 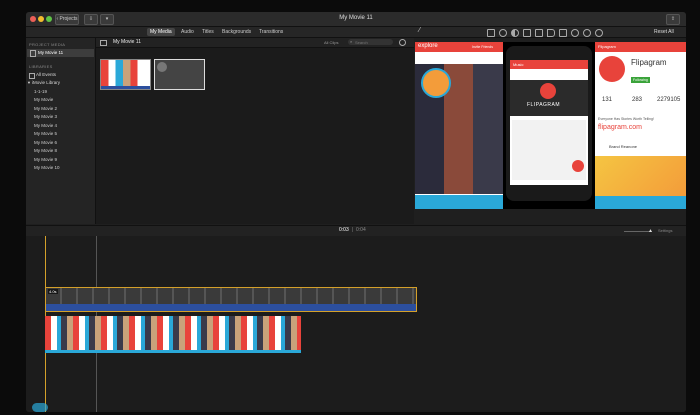 What do you see at coordinates (331, 42) in the screenshot?
I see `clip-filter-select: All Clips` at bounding box center [331, 42].